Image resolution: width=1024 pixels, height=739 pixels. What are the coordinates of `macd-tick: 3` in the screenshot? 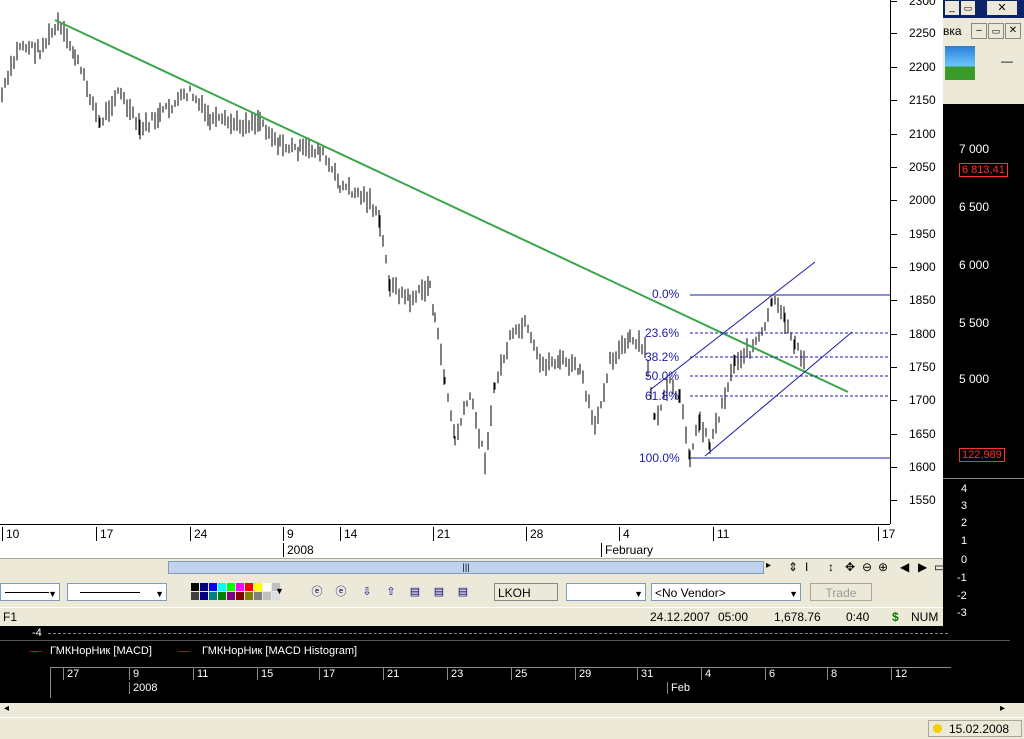 It's located at (964, 506).